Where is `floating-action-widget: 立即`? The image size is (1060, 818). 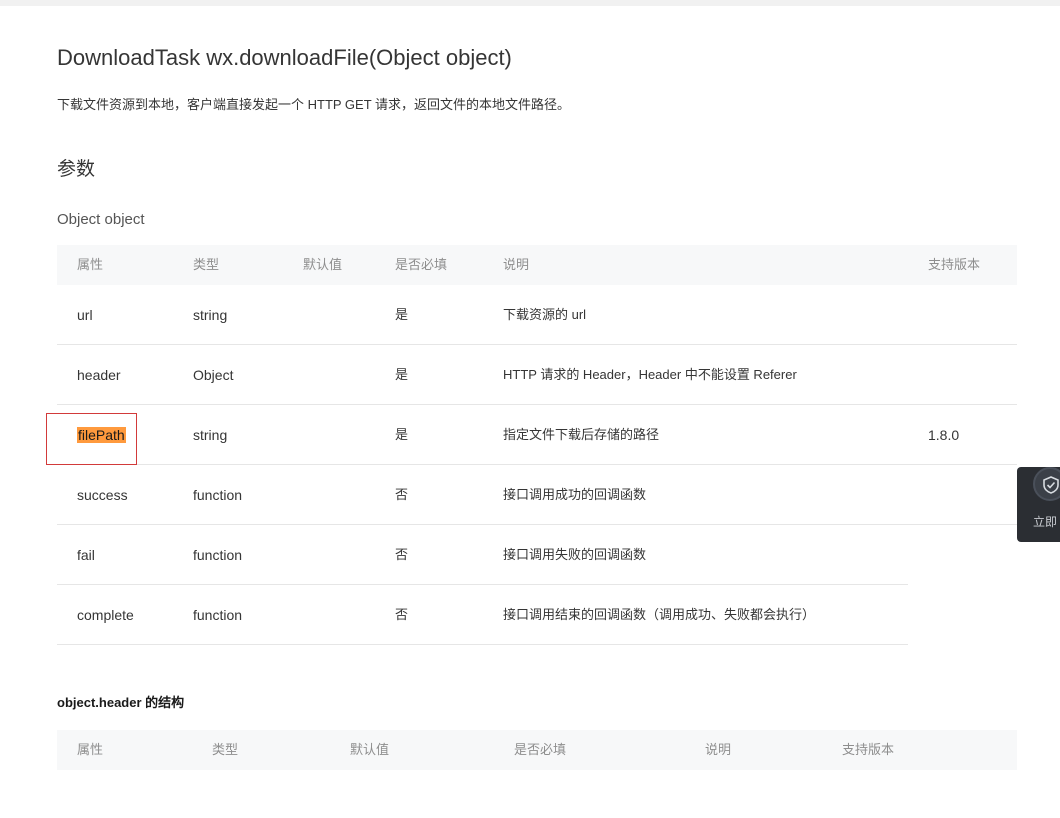
floating-action-widget: 立即 is located at coordinates (1038, 504).